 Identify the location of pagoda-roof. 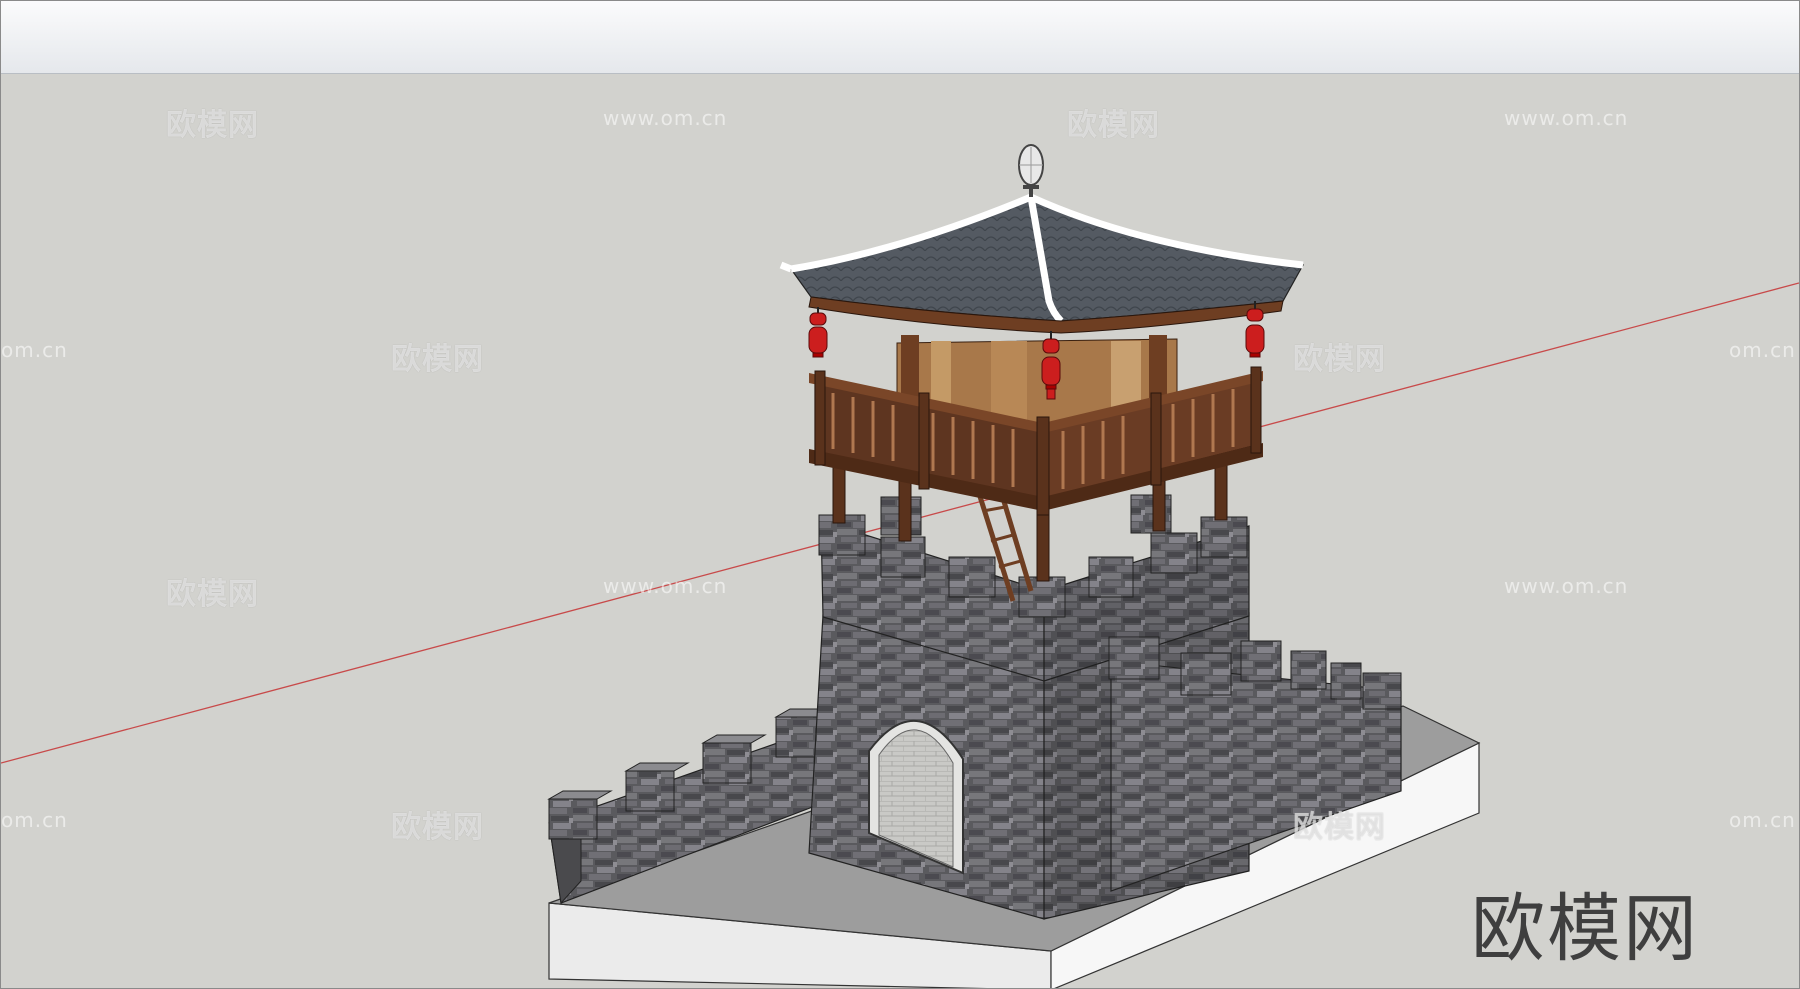
(1041, 239).